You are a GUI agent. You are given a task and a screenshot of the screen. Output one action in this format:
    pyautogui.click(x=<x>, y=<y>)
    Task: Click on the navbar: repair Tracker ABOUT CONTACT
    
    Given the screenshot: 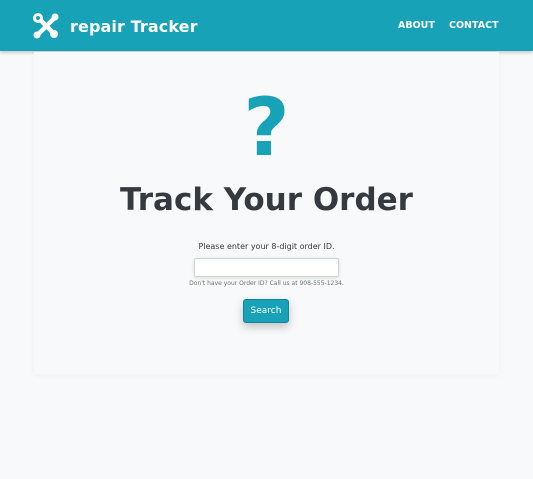 What is the action you would take?
    pyautogui.click(x=266, y=25)
    